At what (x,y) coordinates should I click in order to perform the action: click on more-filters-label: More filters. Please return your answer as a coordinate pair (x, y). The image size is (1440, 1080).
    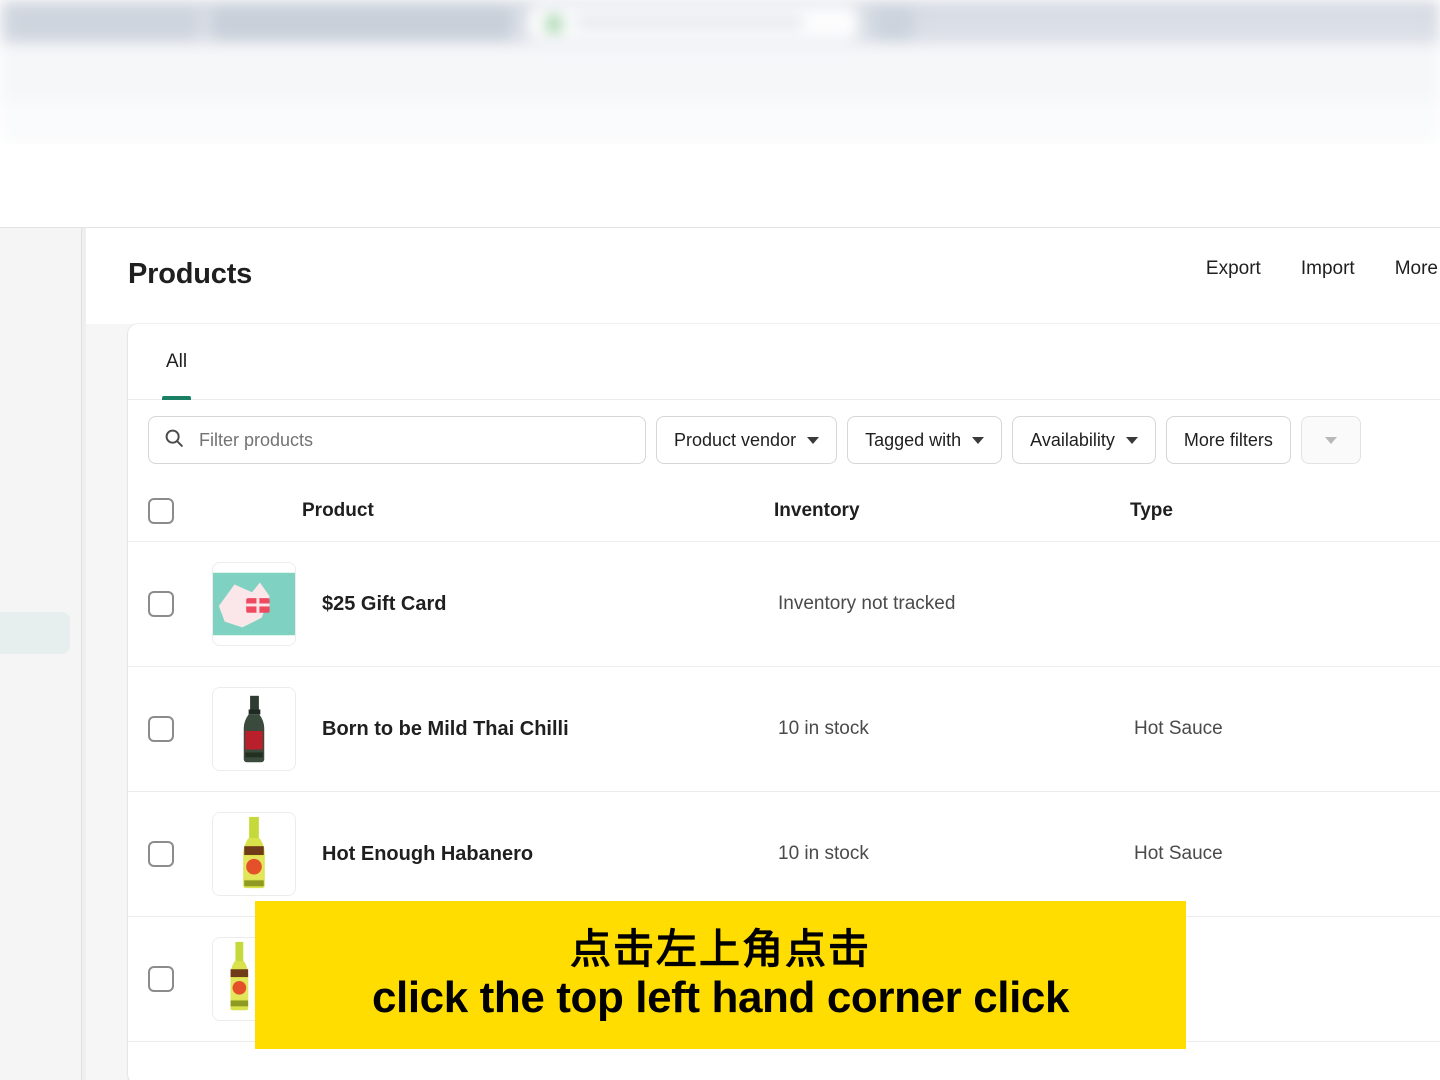
    Looking at the image, I should click on (1228, 439).